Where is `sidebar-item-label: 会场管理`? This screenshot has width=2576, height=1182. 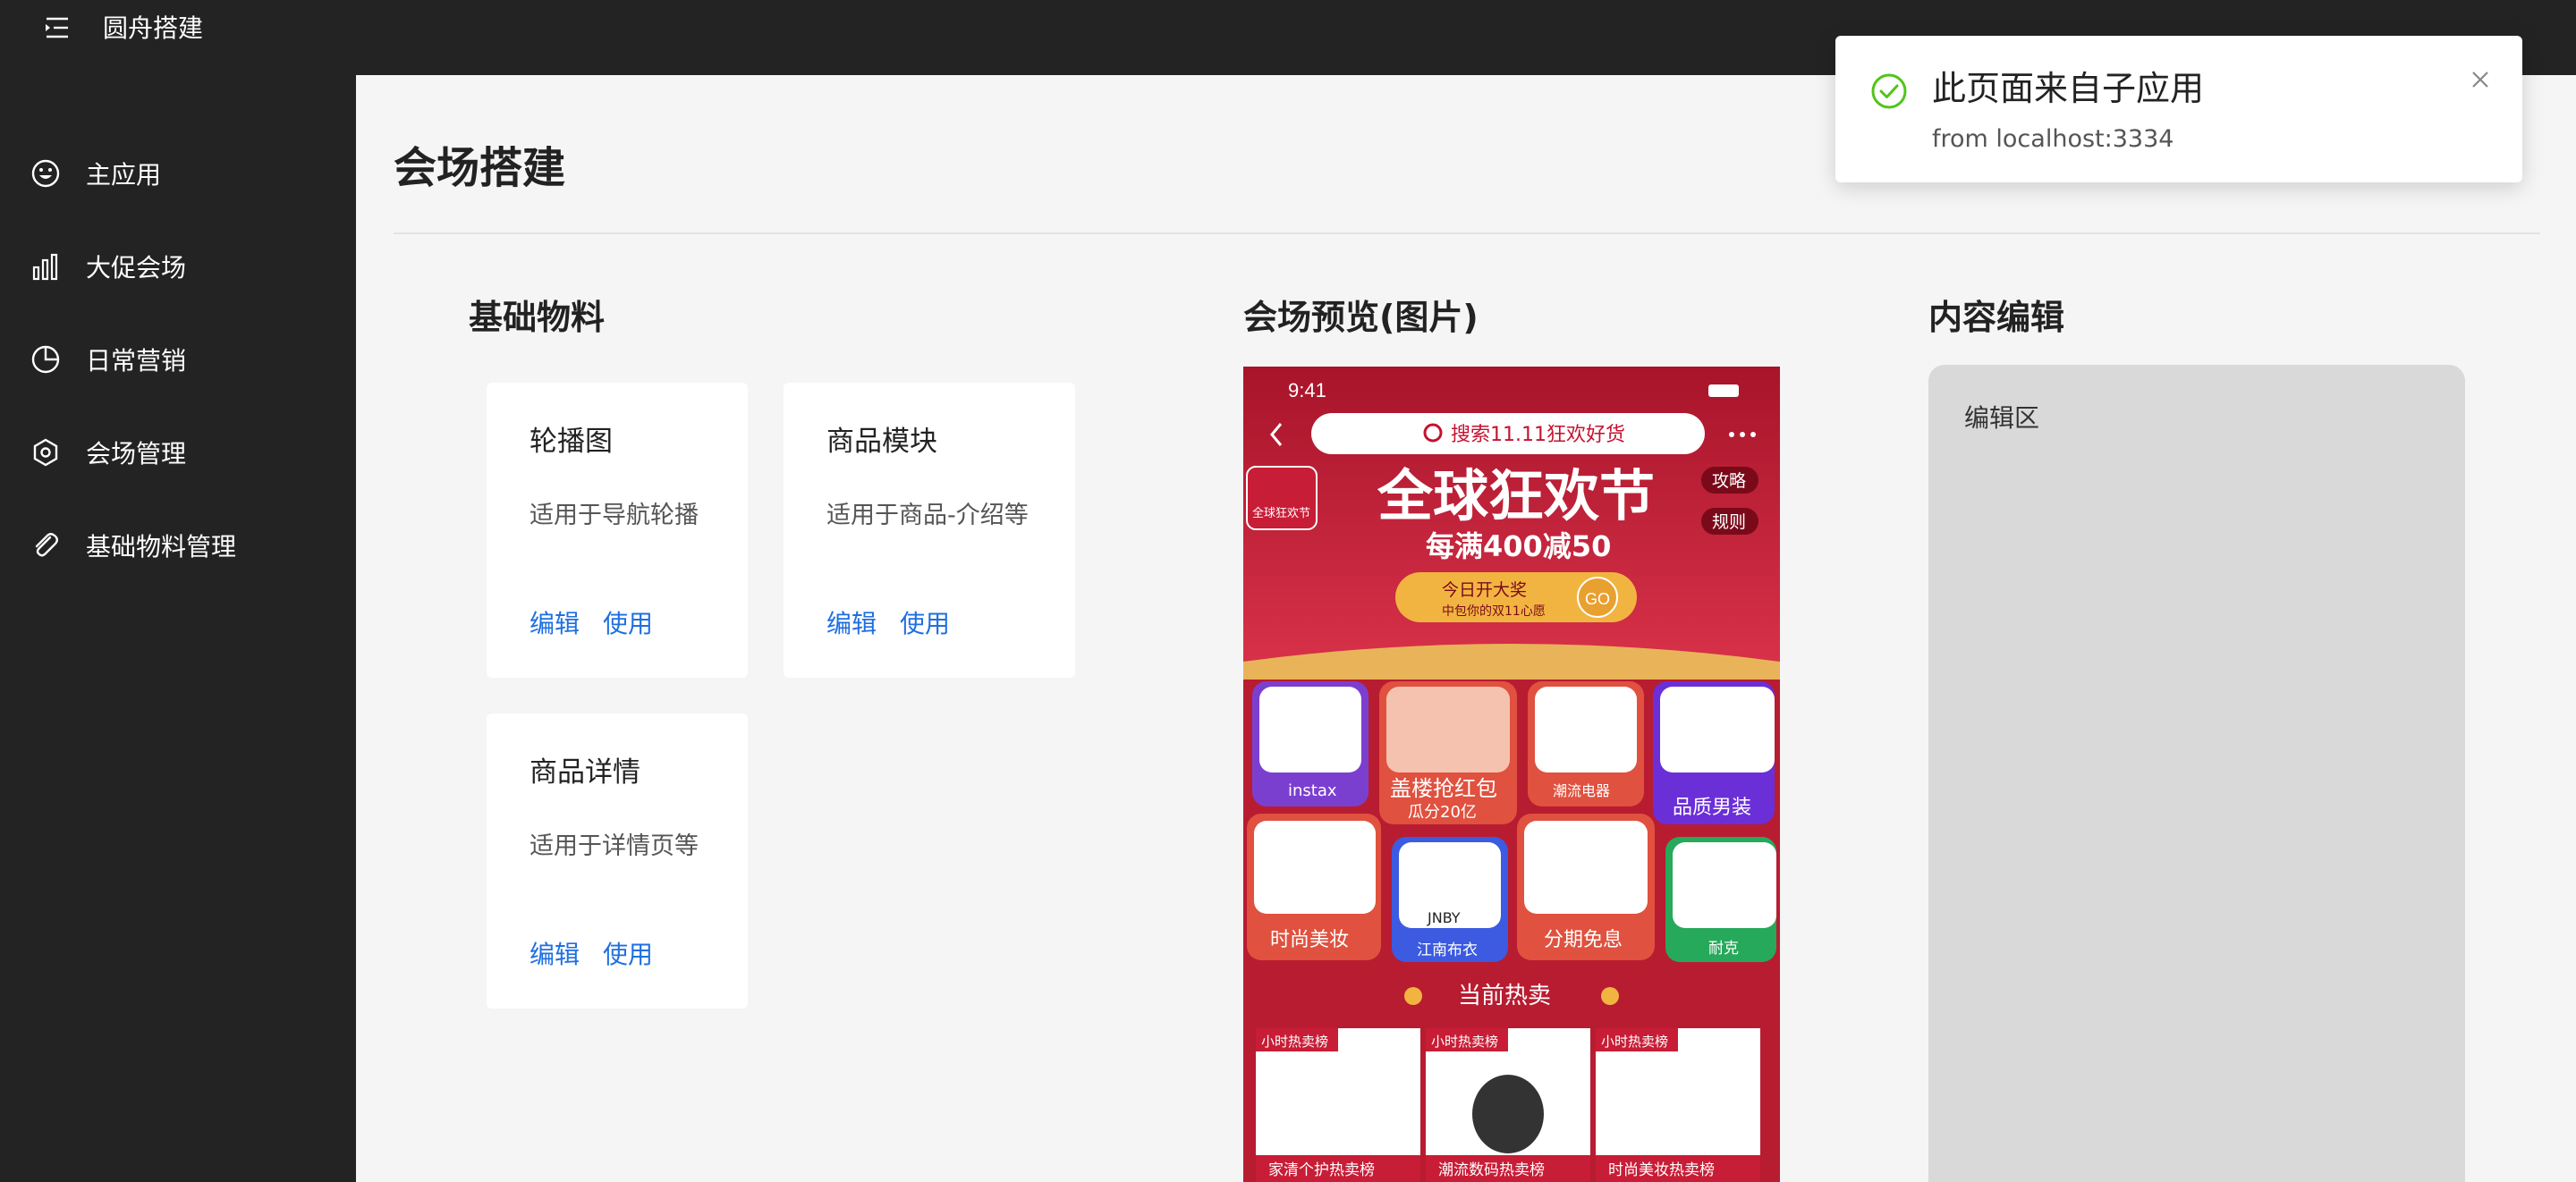 sidebar-item-label: 会场管理 is located at coordinates (136, 454).